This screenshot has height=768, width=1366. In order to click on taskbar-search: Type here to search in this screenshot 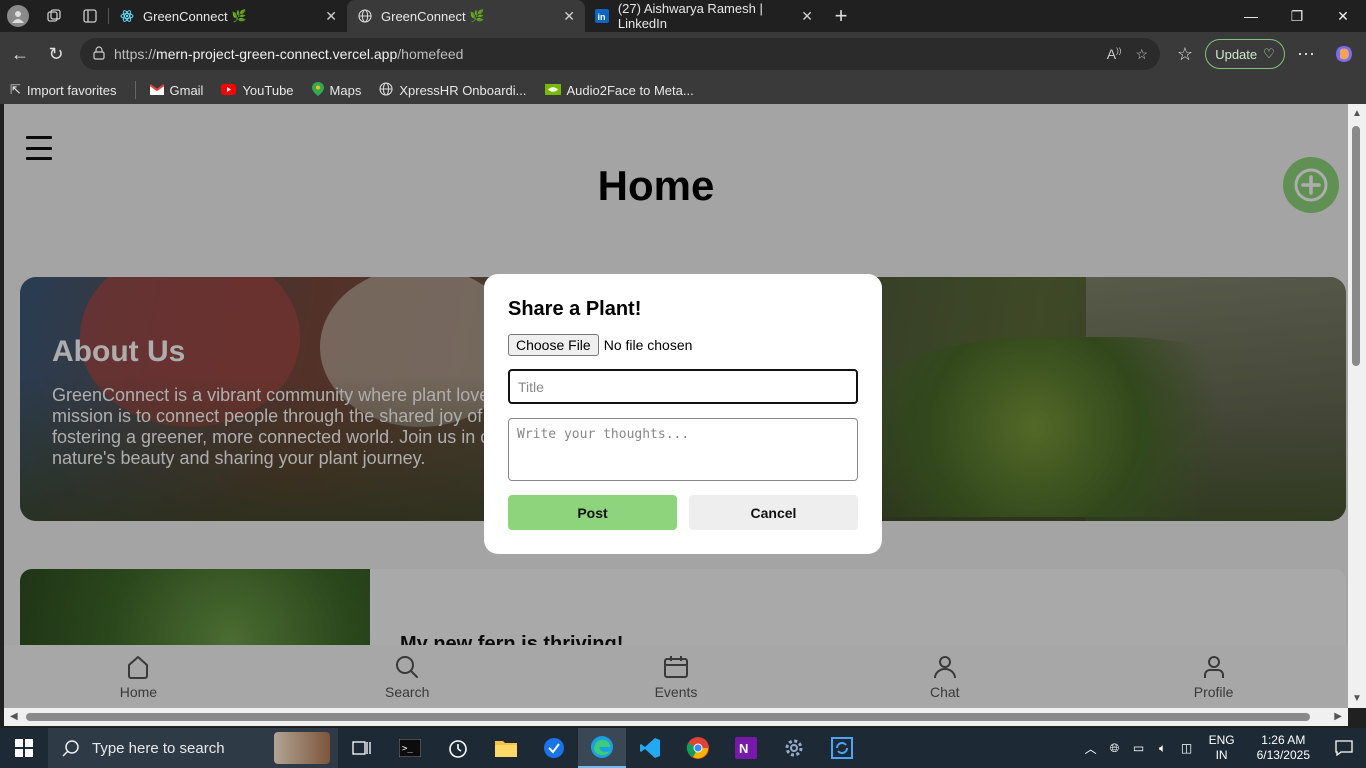, I will do `click(193, 748)`.